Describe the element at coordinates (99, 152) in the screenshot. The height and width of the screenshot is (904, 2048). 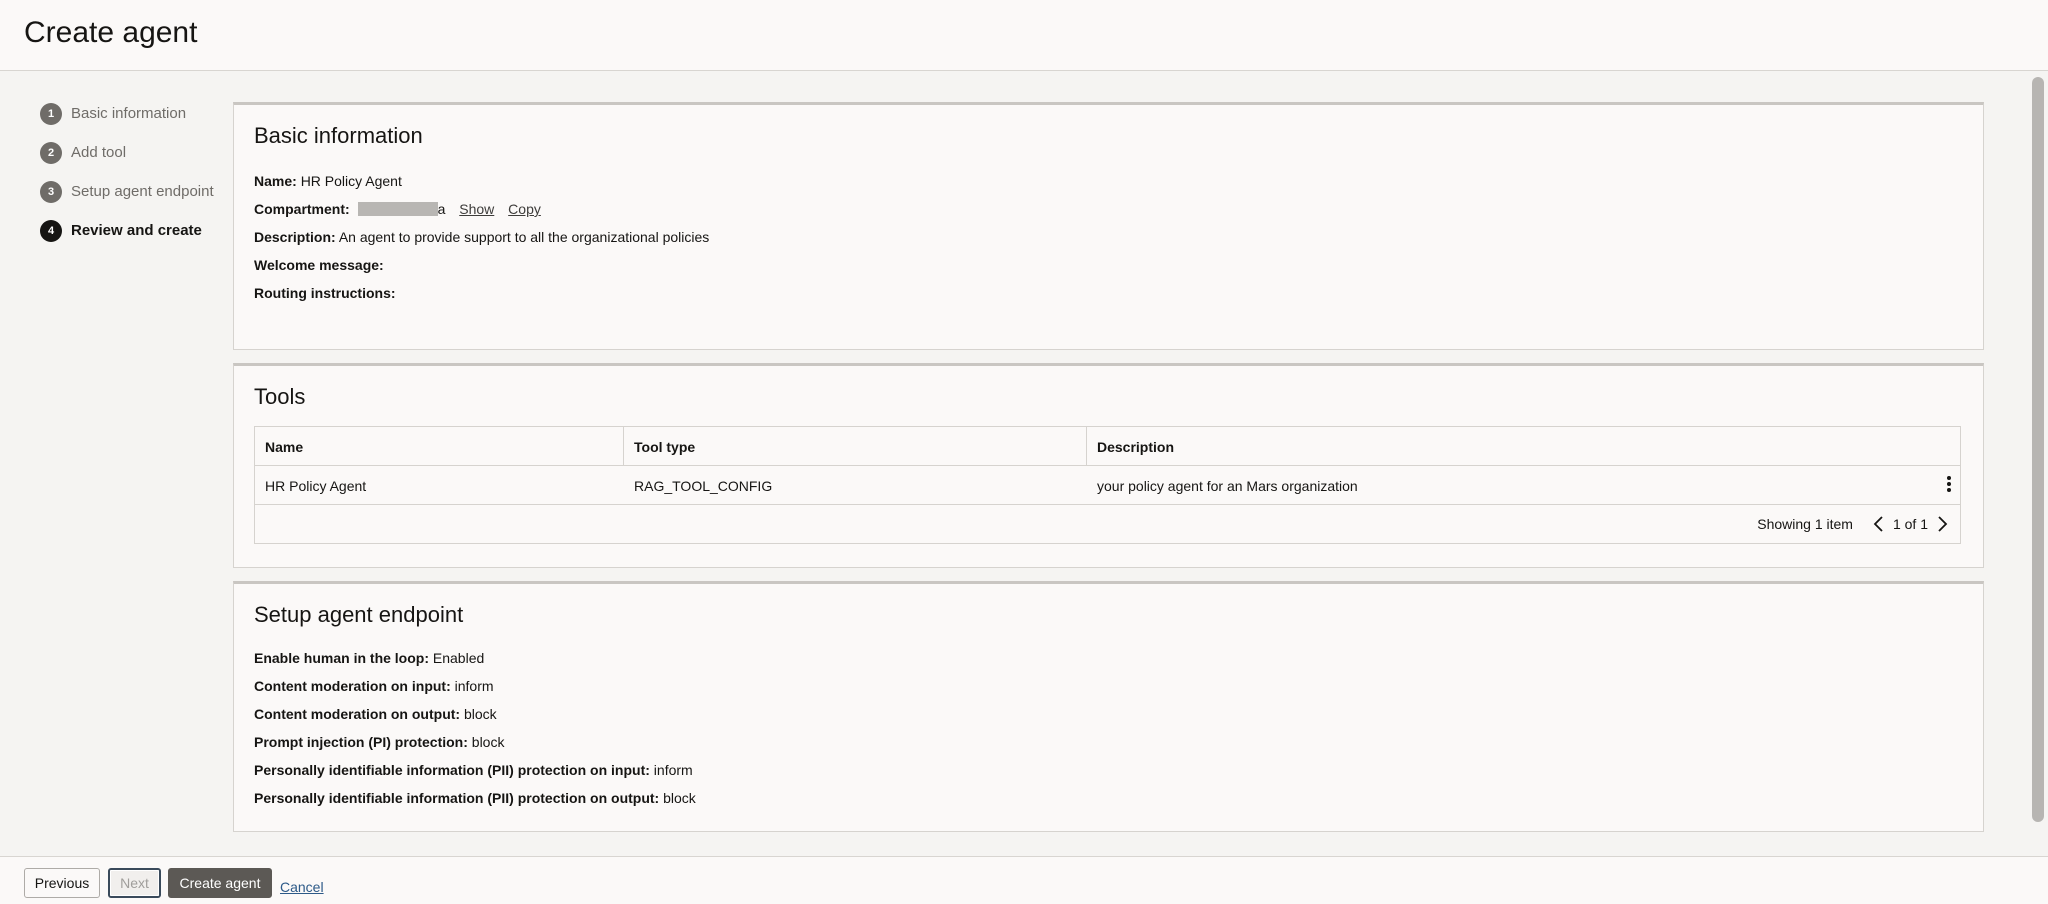
I see `step-label: Add tool` at that location.